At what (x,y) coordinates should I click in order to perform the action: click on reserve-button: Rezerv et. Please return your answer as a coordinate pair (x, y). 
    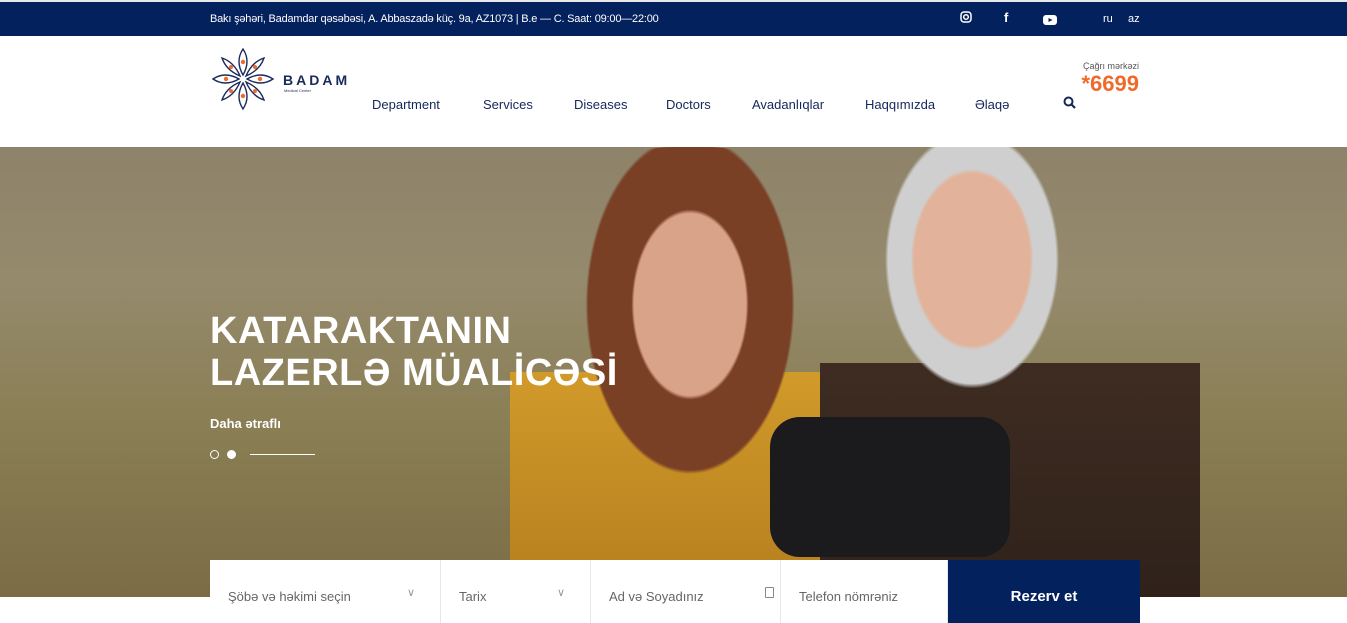
    Looking at the image, I should click on (1044, 591).